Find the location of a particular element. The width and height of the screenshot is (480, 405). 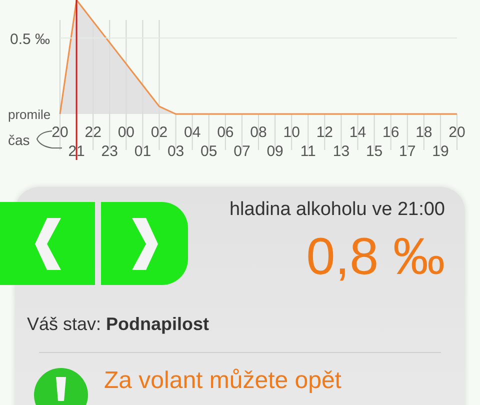

status-label: Váš stav: is located at coordinates (64, 324).